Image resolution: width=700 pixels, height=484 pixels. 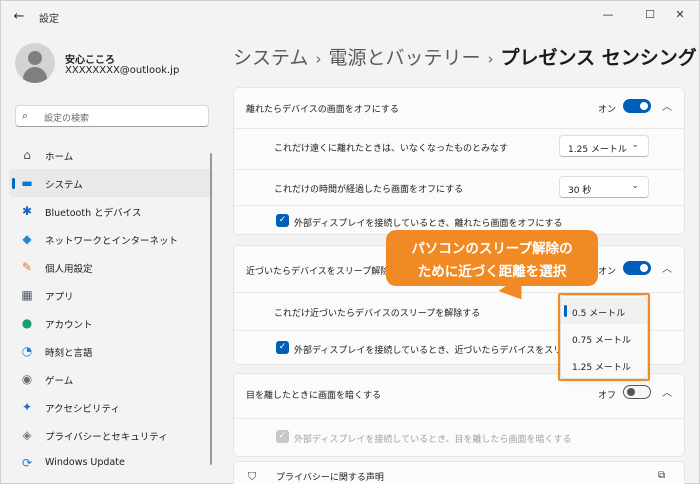 I want to click on sidebar-item-10: ◈ プライバシーとセキュリティ, so click(x=111, y=435).